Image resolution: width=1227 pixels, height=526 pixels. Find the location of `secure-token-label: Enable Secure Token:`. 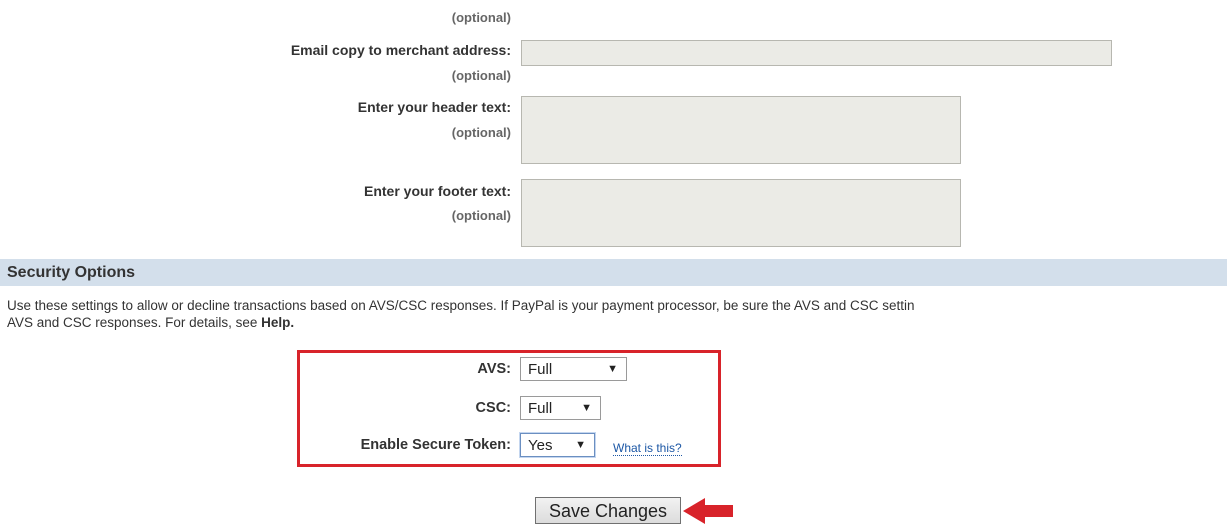

secure-token-label: Enable Secure Token: is located at coordinates (435, 445).